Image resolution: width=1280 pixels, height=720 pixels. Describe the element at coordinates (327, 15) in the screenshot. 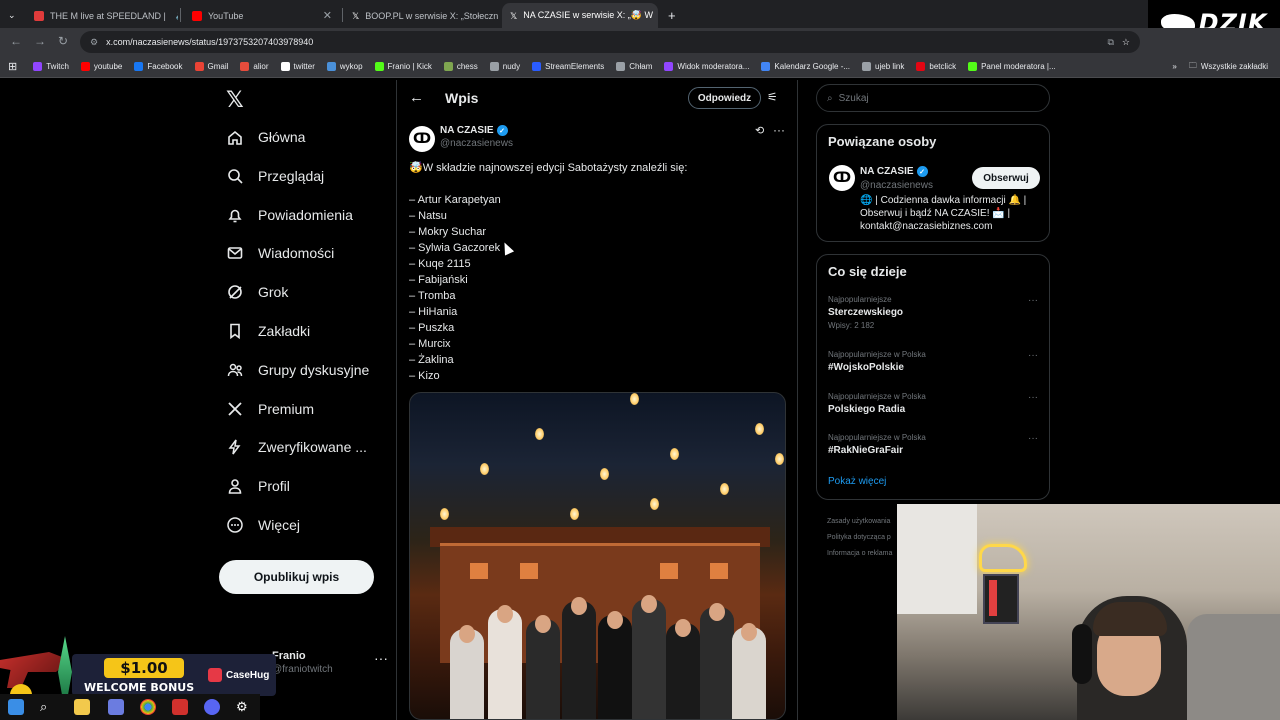

I see `close-tab-icon: ✕` at that location.